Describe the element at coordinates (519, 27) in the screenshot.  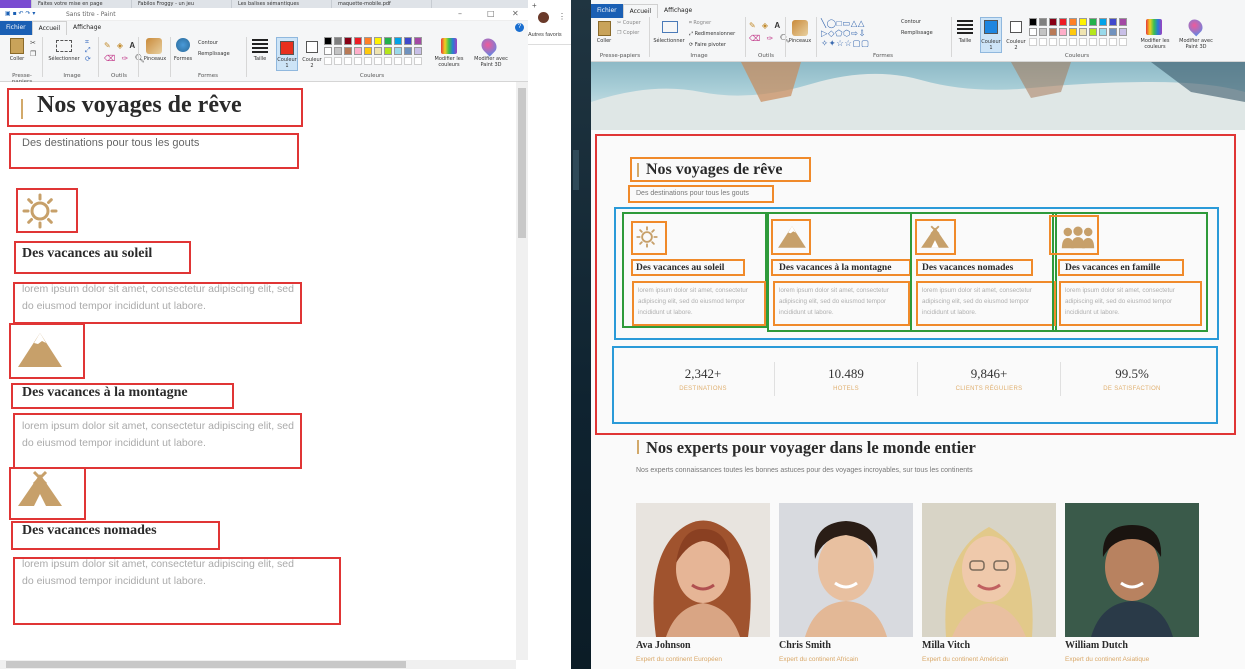
I see `help-icon: ?` at that location.